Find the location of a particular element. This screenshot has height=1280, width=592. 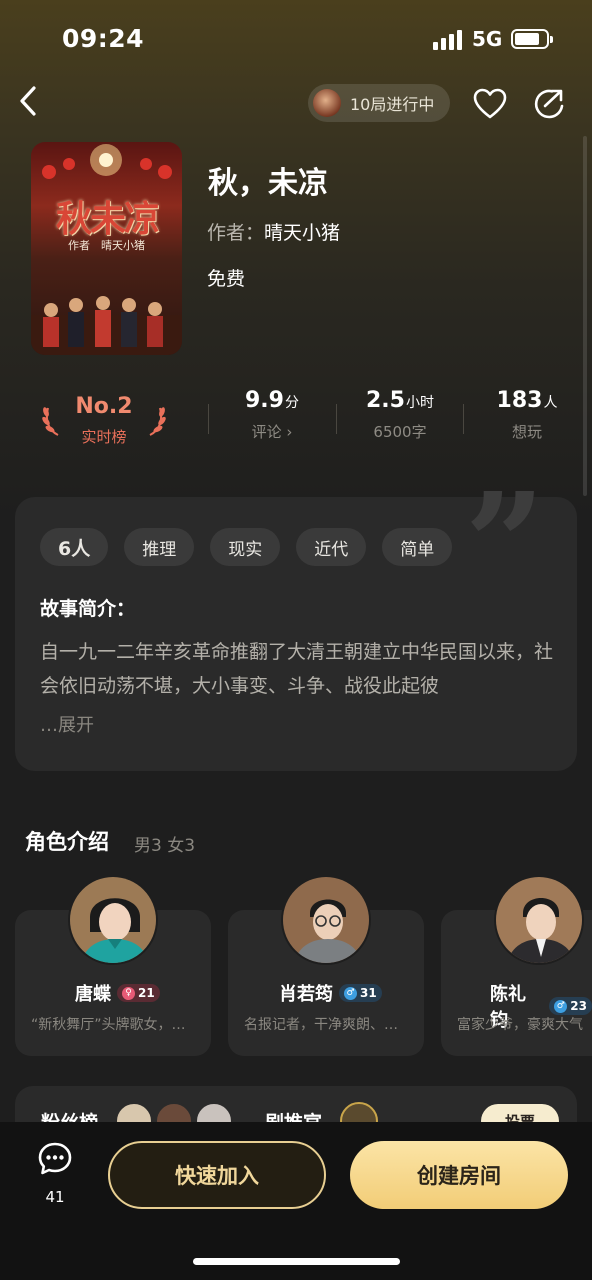

laurel-right-icon is located at coordinates (157, 421).